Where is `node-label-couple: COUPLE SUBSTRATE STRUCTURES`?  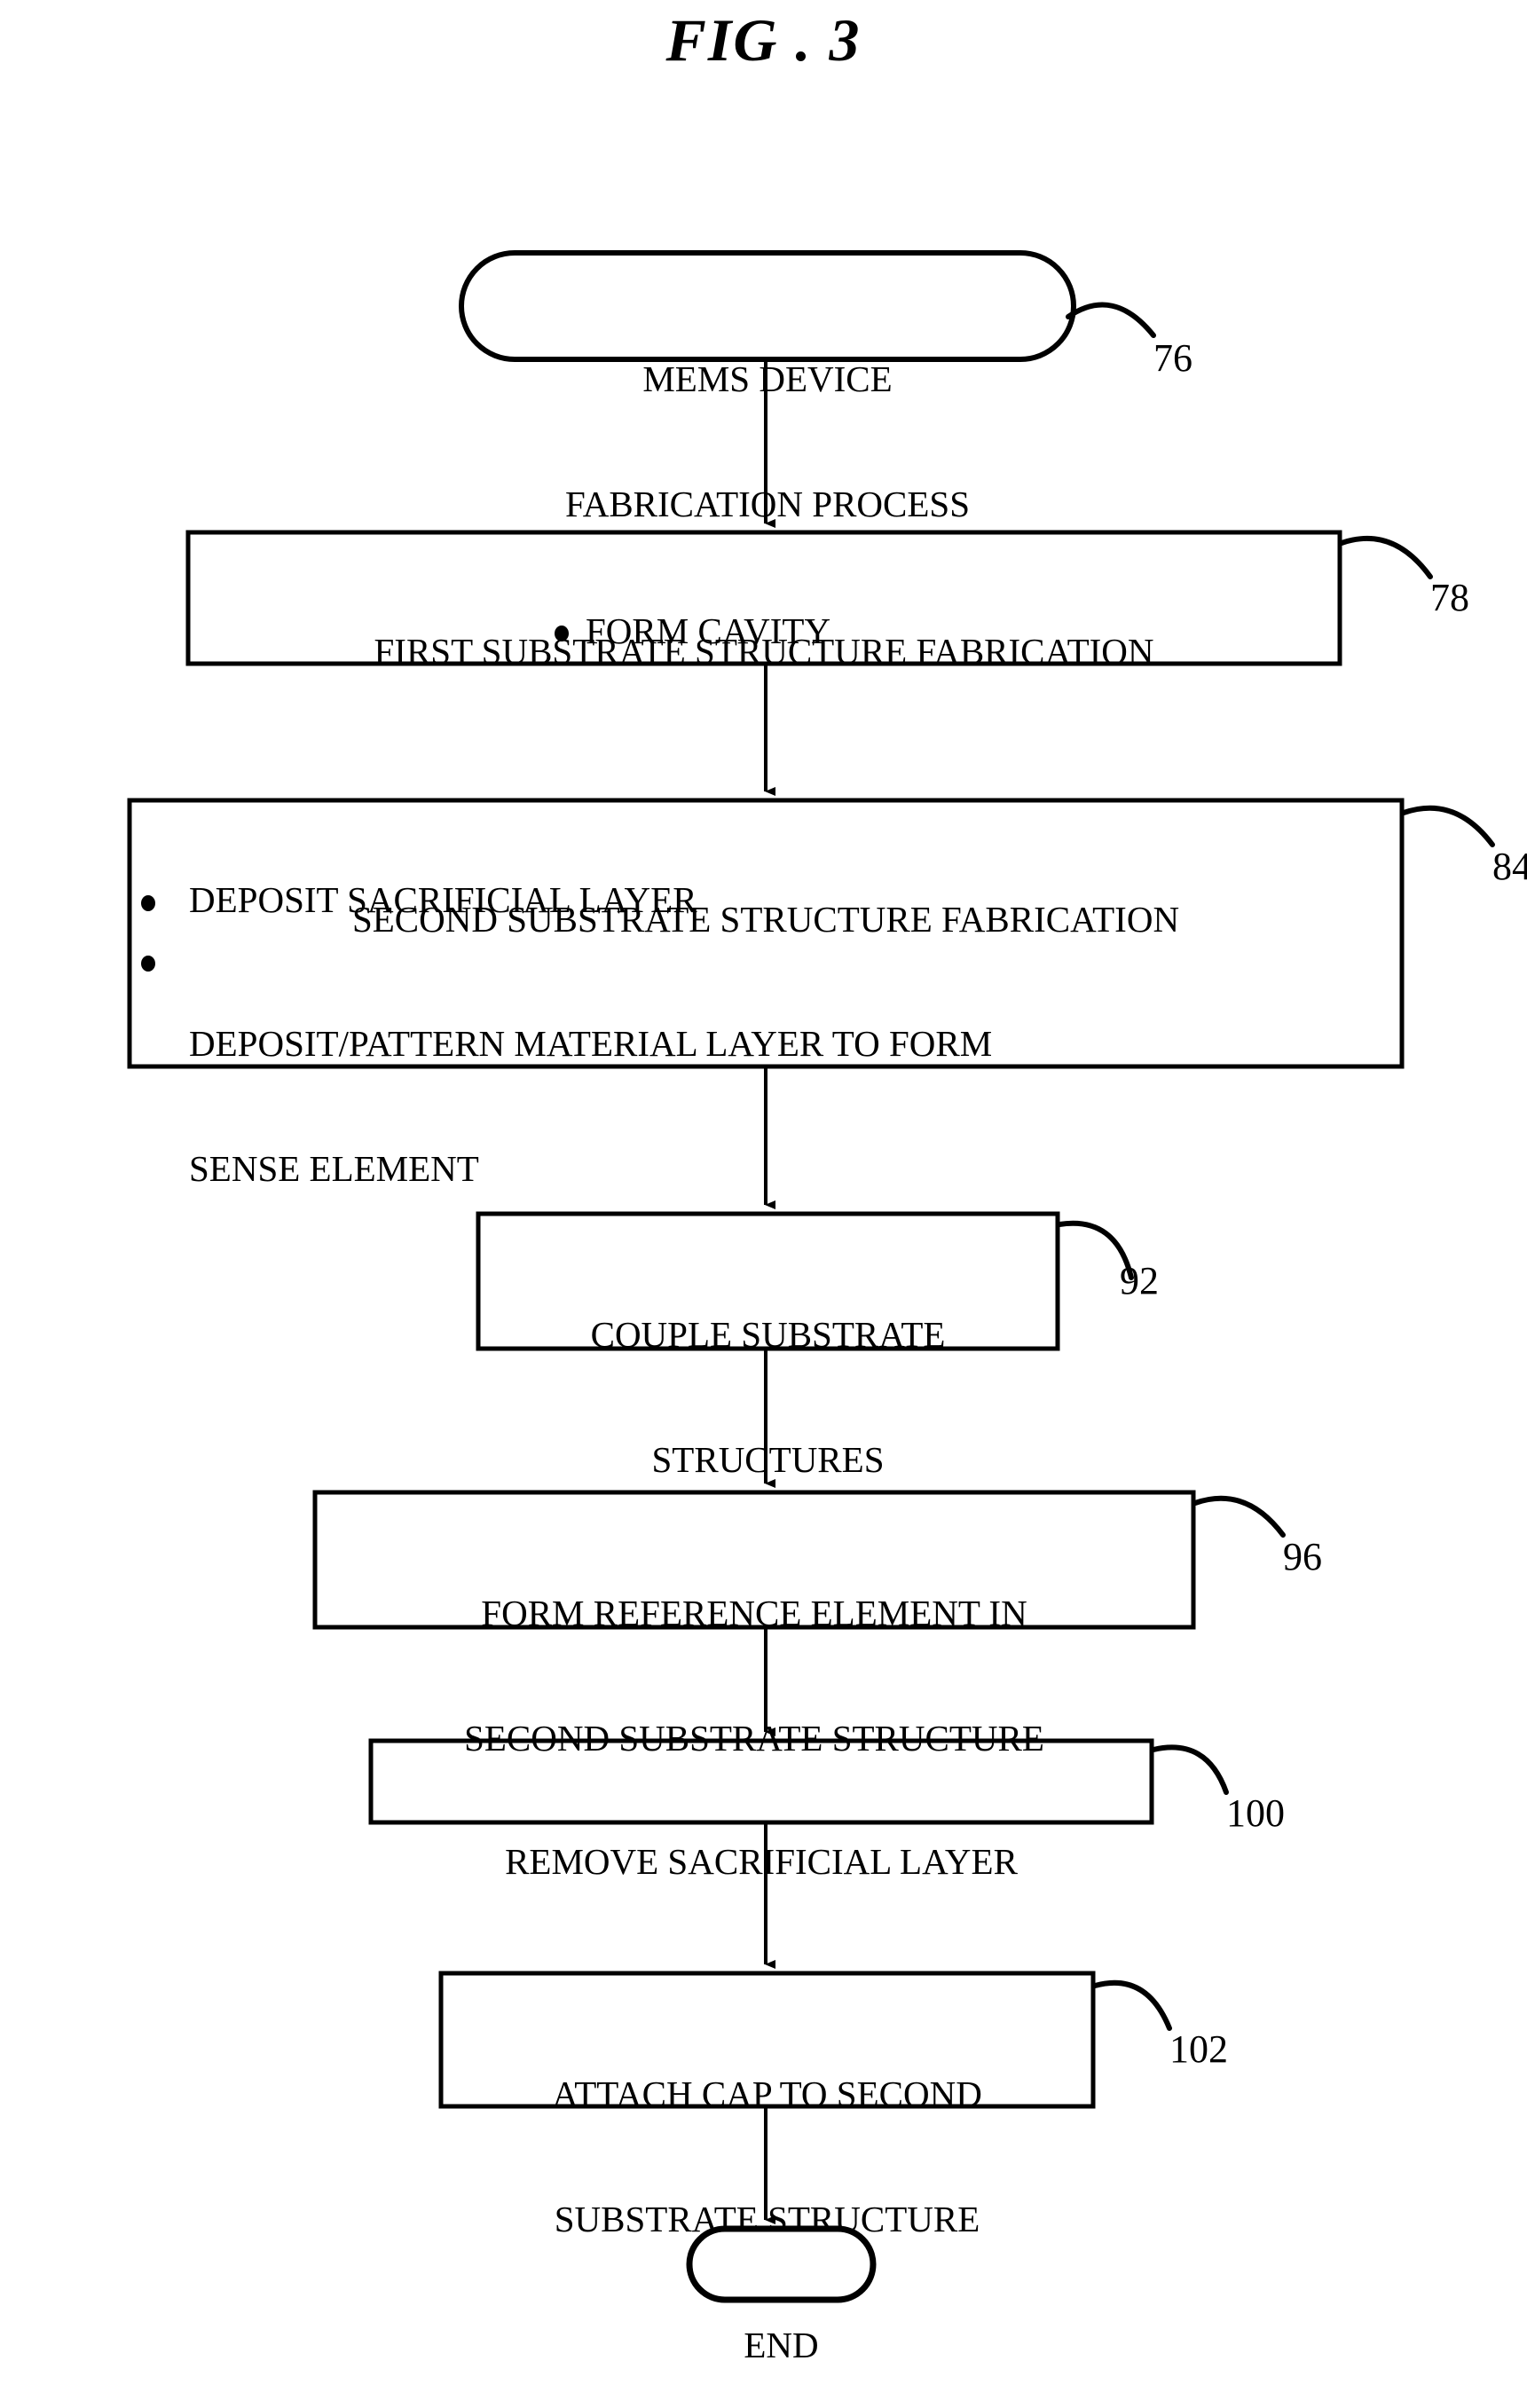 node-label-couple: COUPLE SUBSTRATE STRUCTURES is located at coordinates (768, 1377).